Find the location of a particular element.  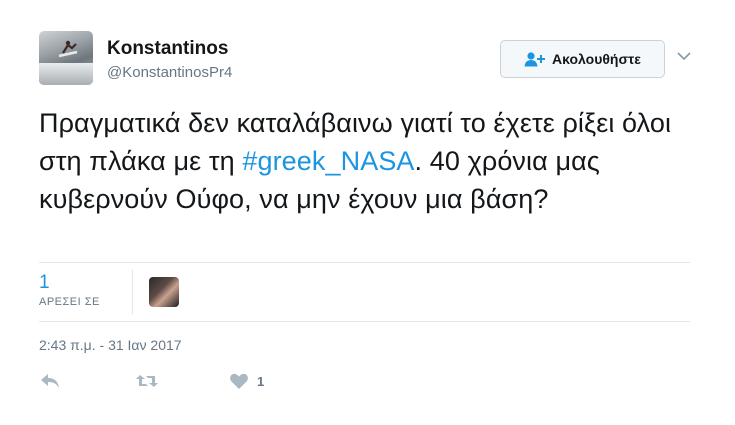

author-handle: @KonstantinosPr4 is located at coordinates (169, 72).